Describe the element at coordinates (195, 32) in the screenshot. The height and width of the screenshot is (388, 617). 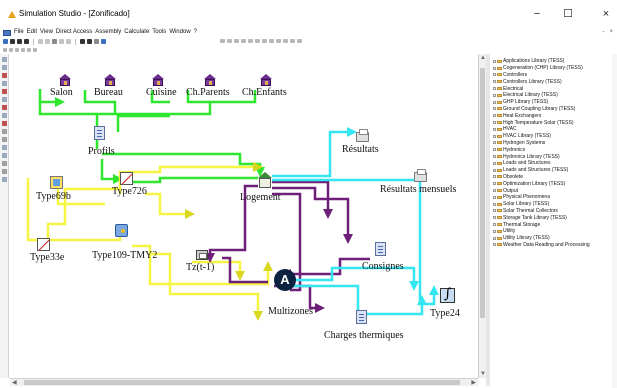
I see `menu-help: ?` at that location.